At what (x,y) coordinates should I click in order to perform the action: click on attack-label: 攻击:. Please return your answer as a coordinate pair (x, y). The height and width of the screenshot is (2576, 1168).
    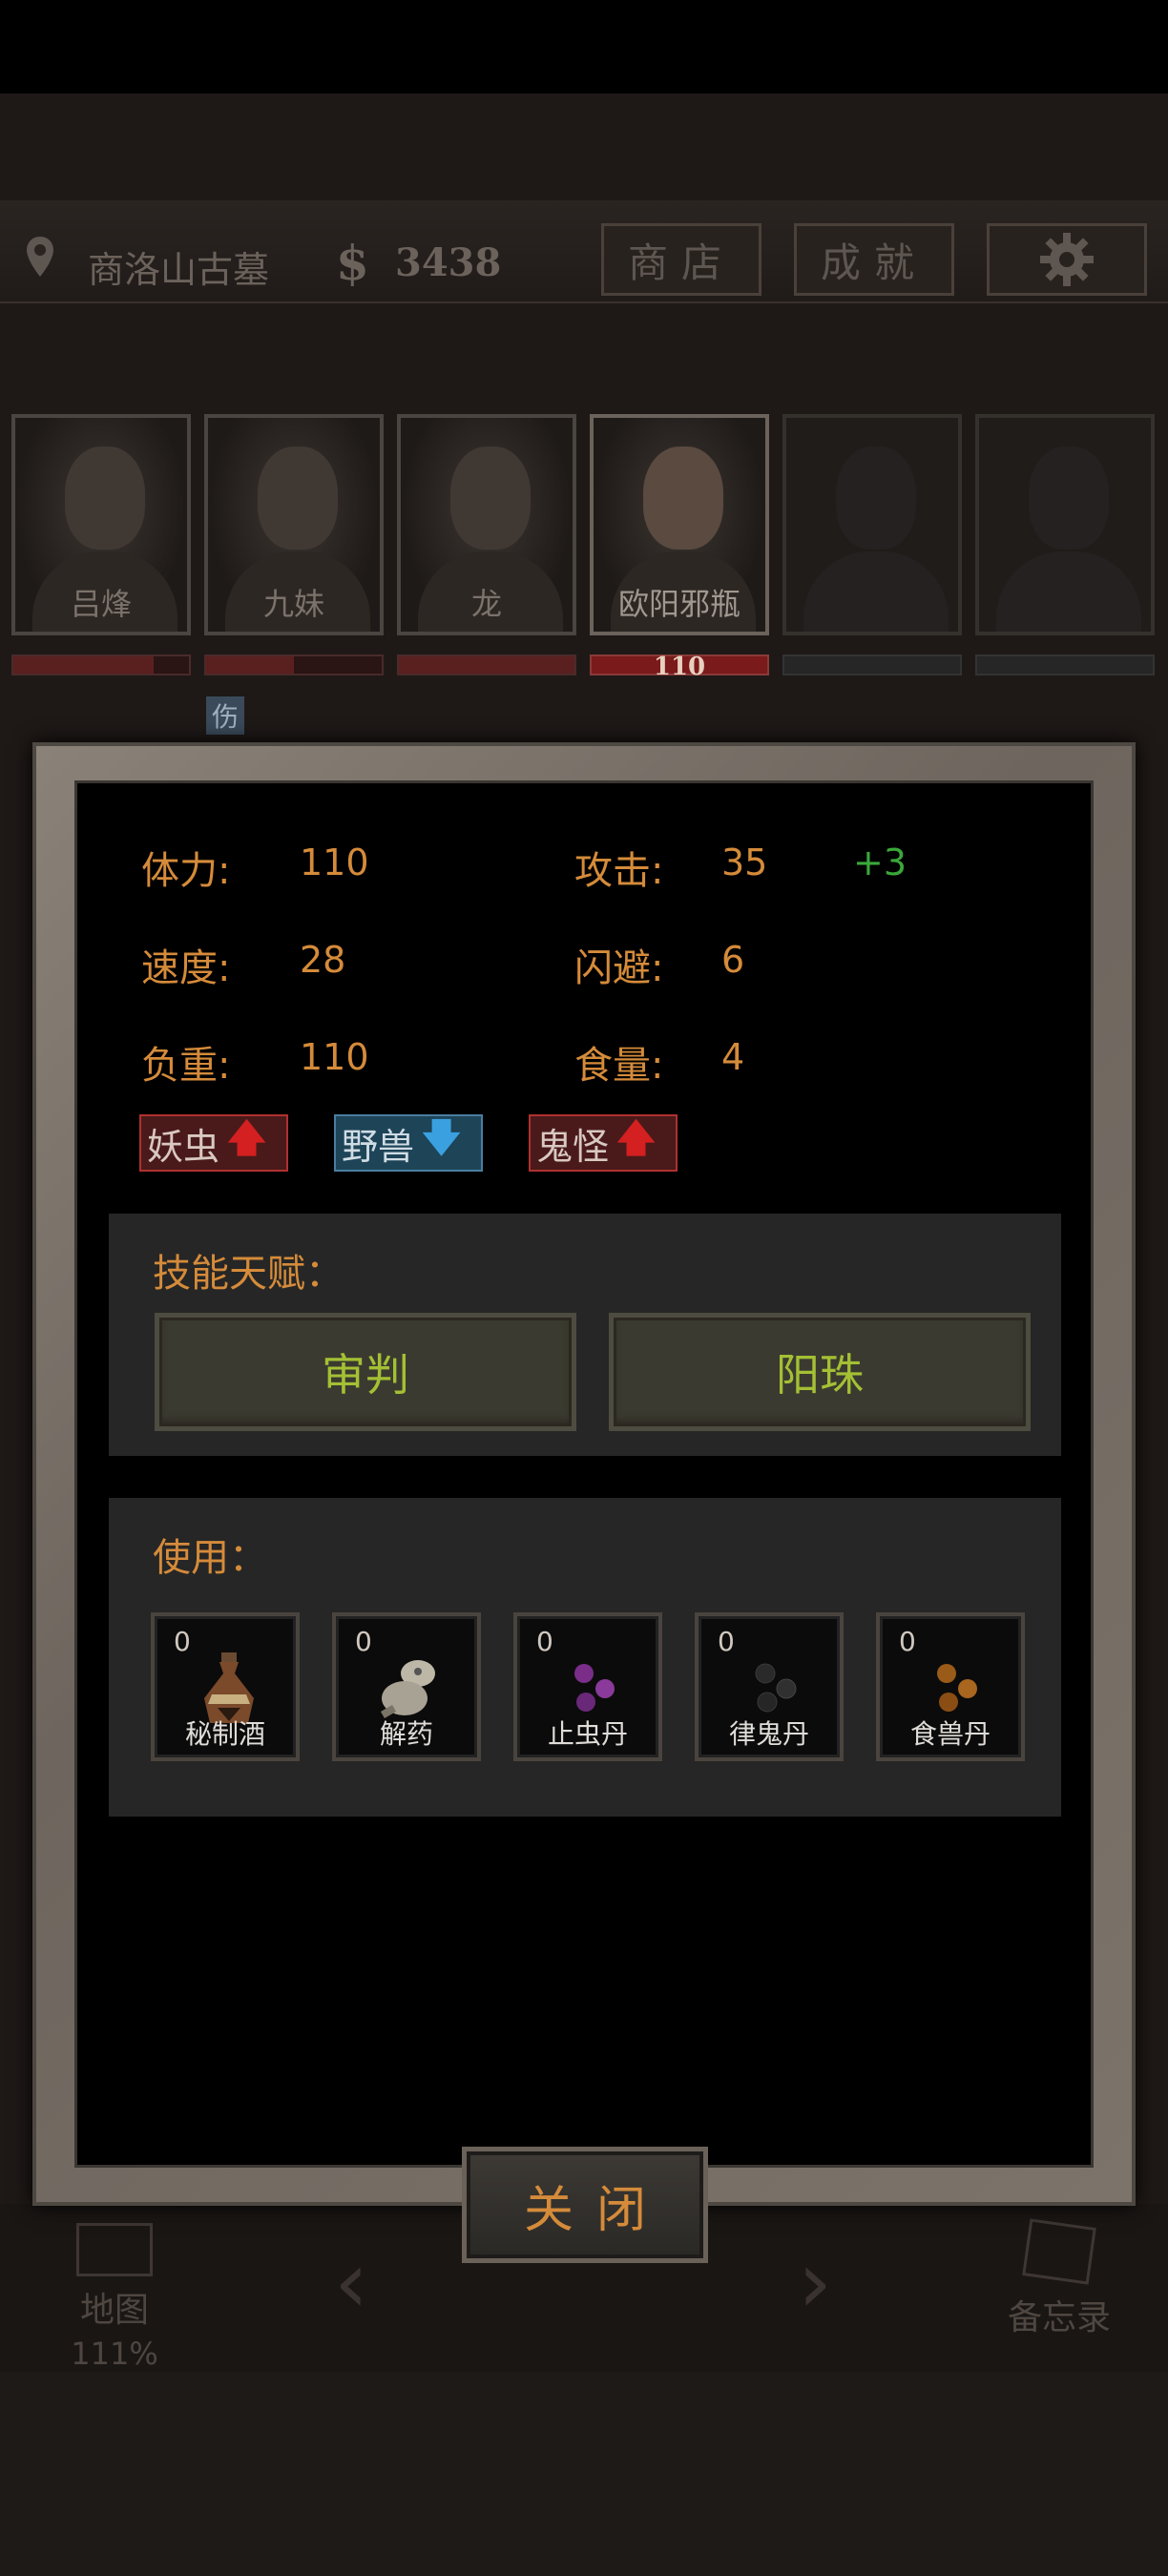
    Looking at the image, I should click on (619, 871).